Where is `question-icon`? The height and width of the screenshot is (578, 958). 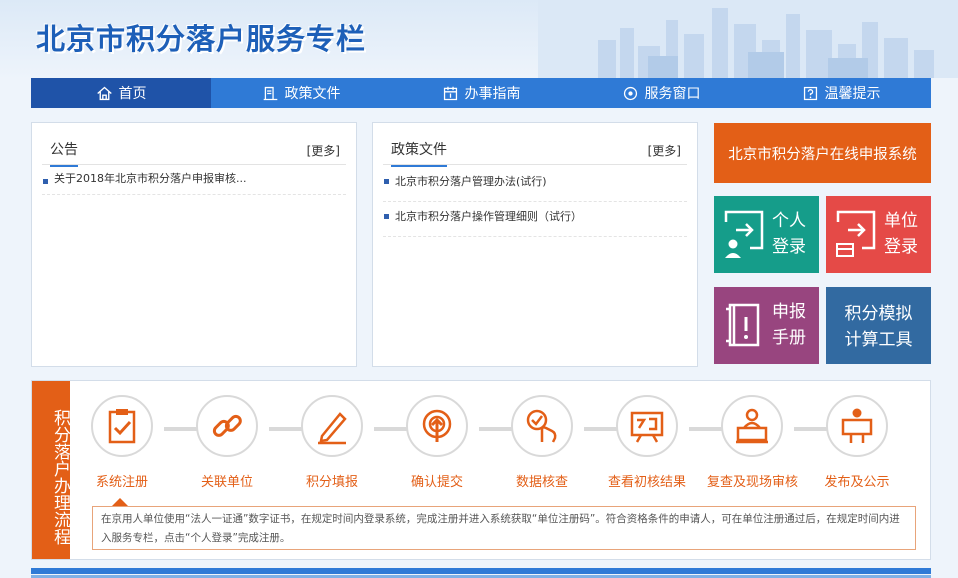
question-icon is located at coordinates (810, 93).